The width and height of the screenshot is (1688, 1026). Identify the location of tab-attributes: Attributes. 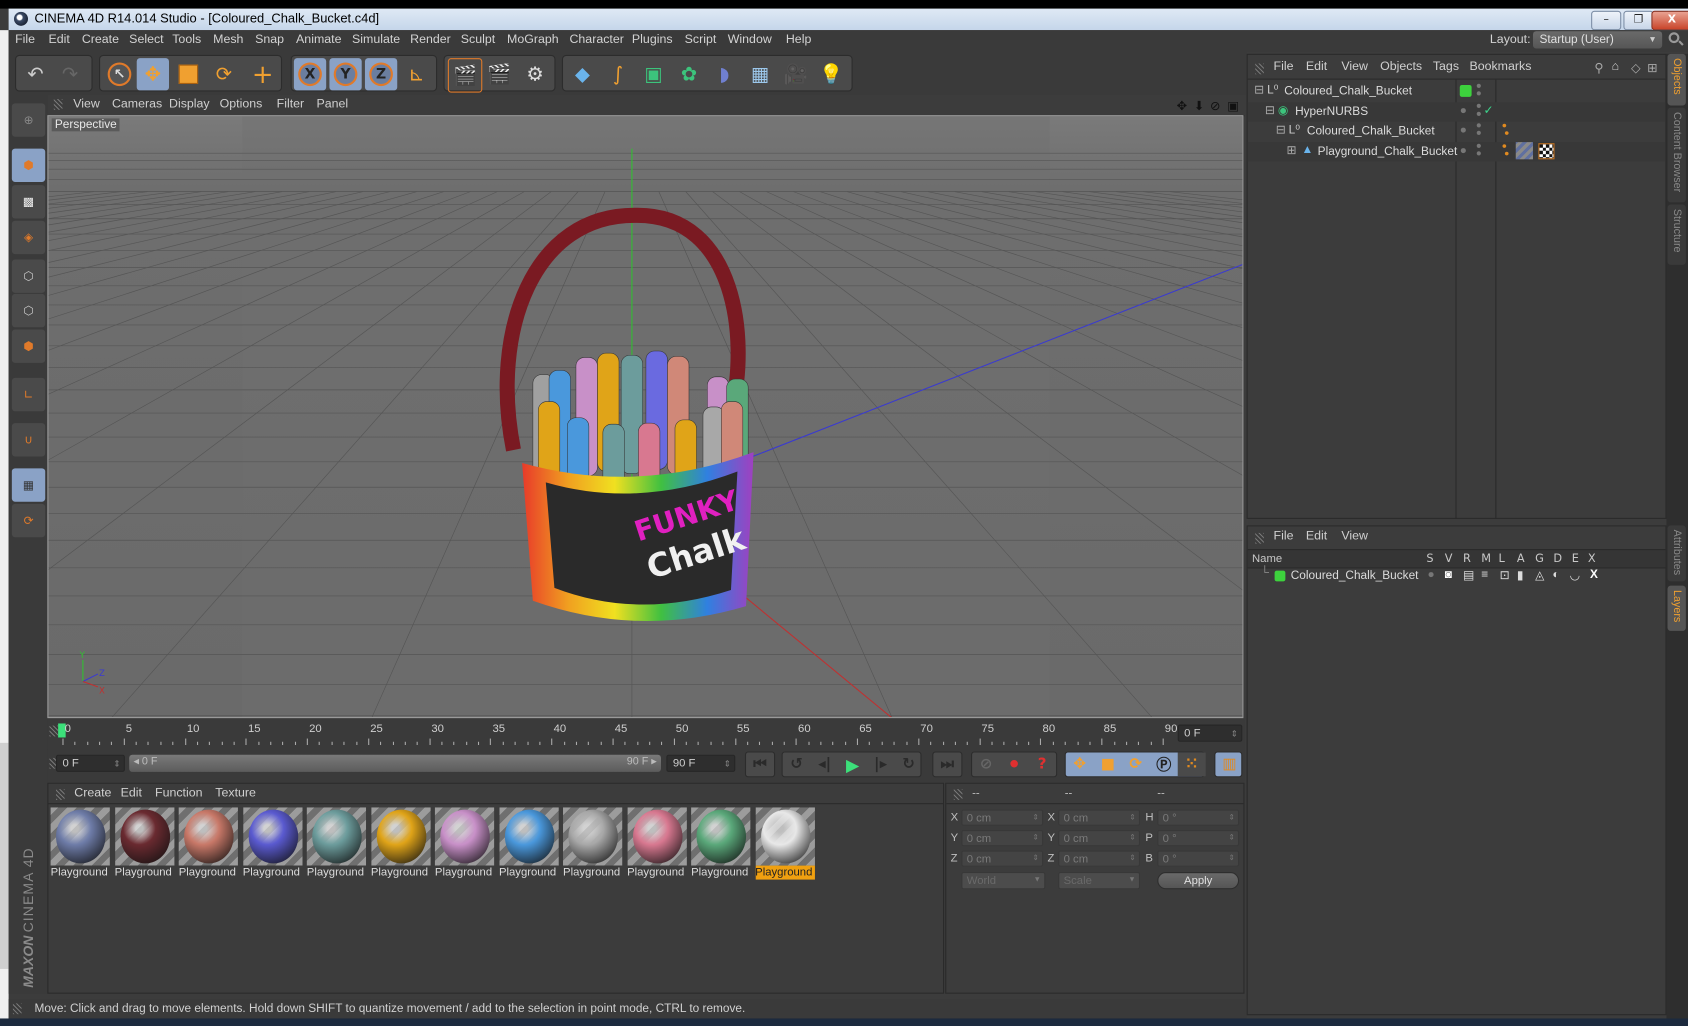
(1676, 553).